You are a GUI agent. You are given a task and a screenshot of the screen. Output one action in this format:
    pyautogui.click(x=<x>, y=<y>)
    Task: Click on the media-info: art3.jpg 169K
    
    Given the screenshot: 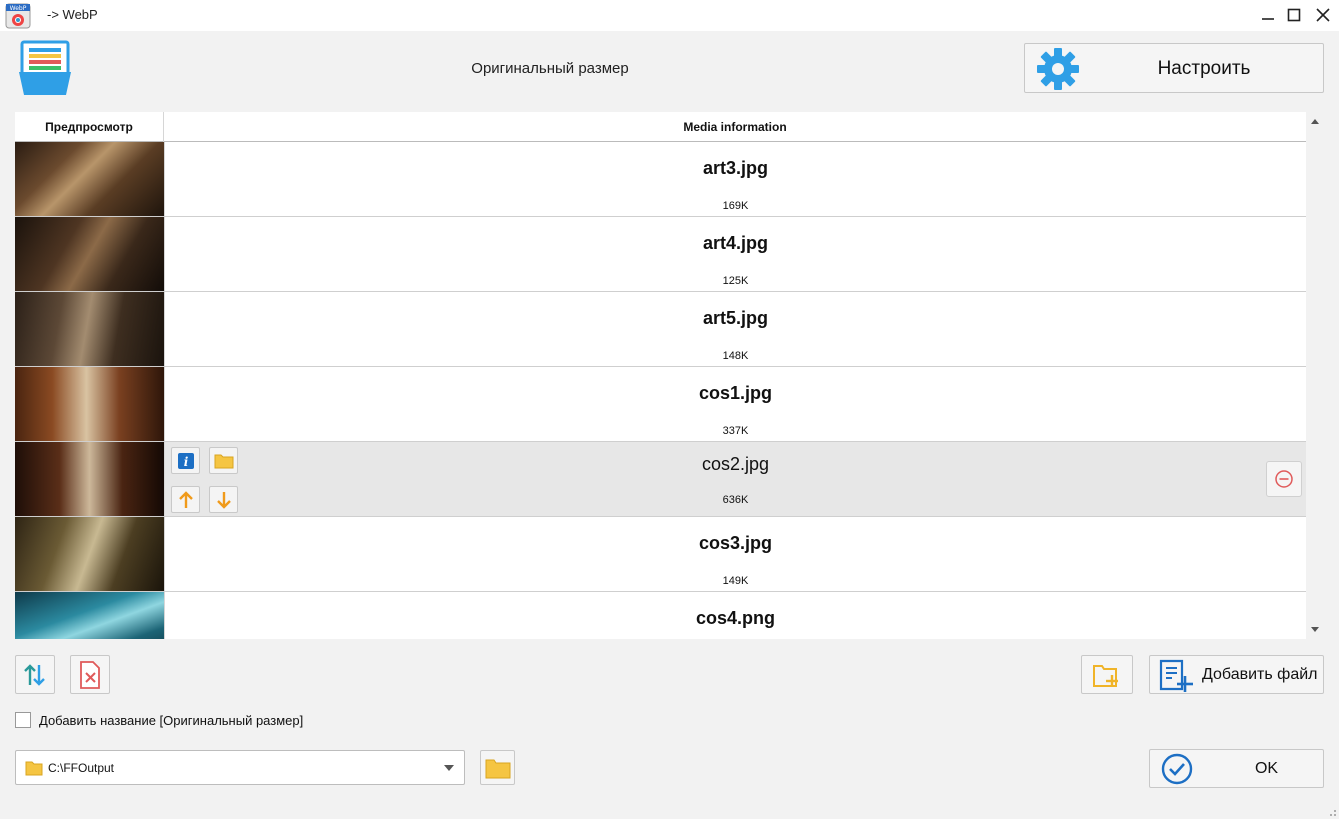 What is the action you would take?
    pyautogui.click(x=735, y=179)
    